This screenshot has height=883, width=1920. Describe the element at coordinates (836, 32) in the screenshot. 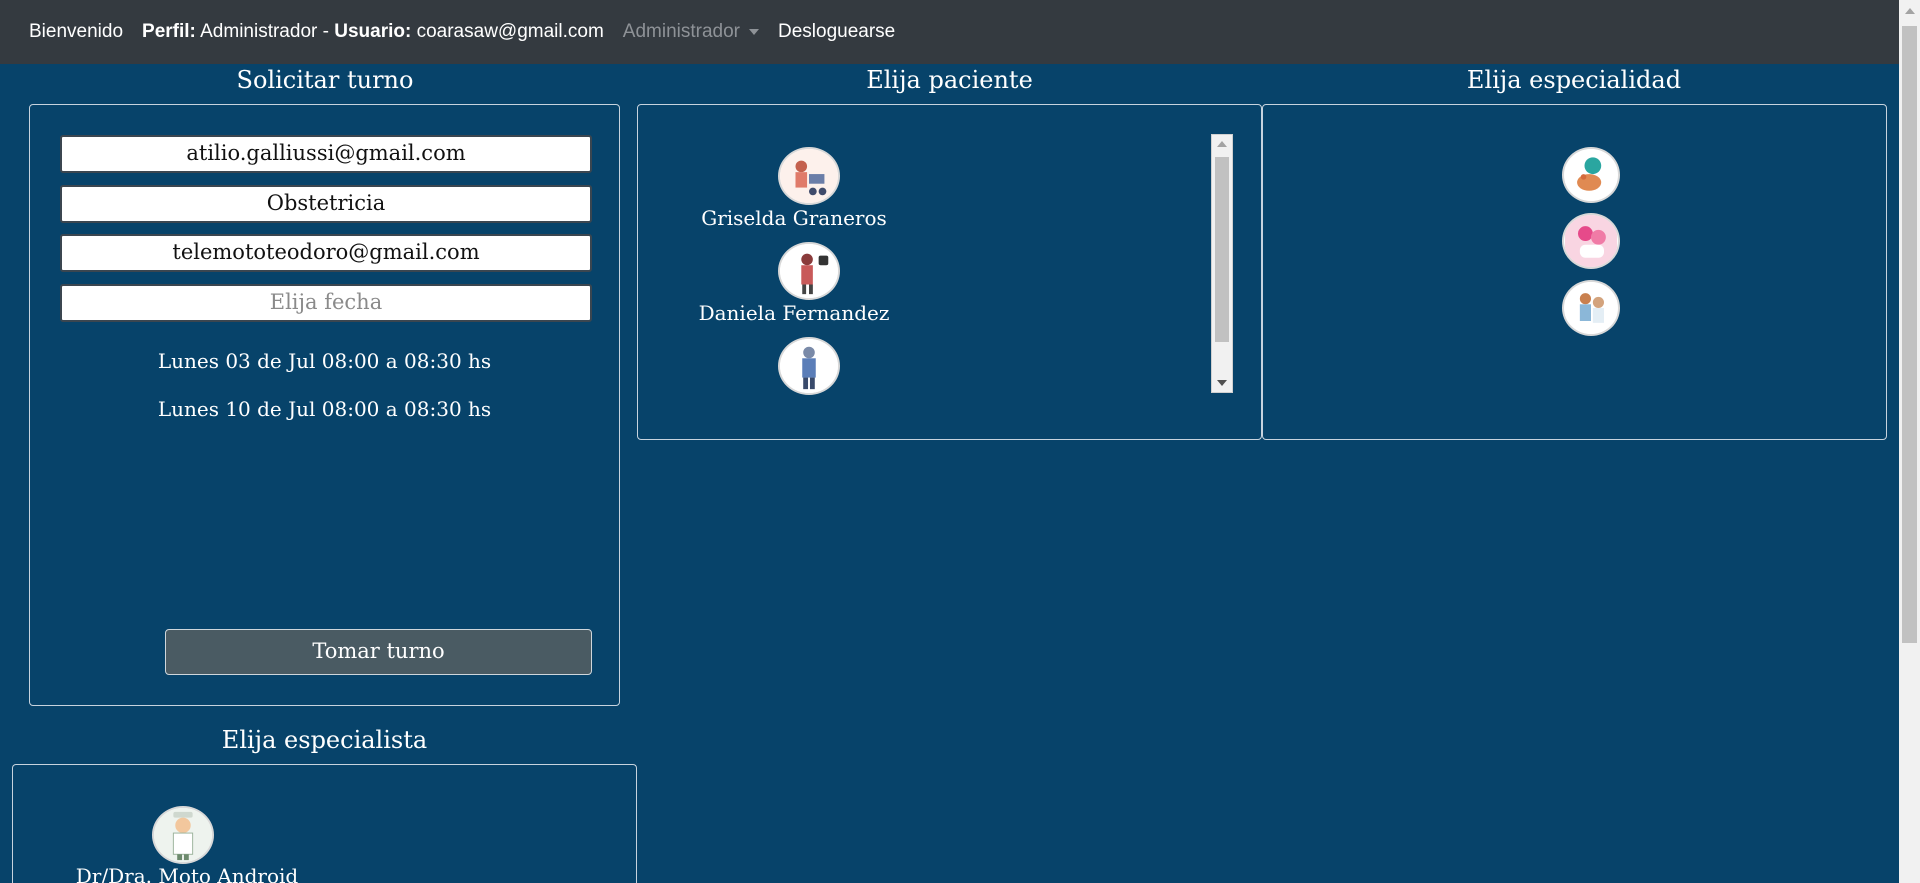

I see `logout-link: Desloguearse` at that location.